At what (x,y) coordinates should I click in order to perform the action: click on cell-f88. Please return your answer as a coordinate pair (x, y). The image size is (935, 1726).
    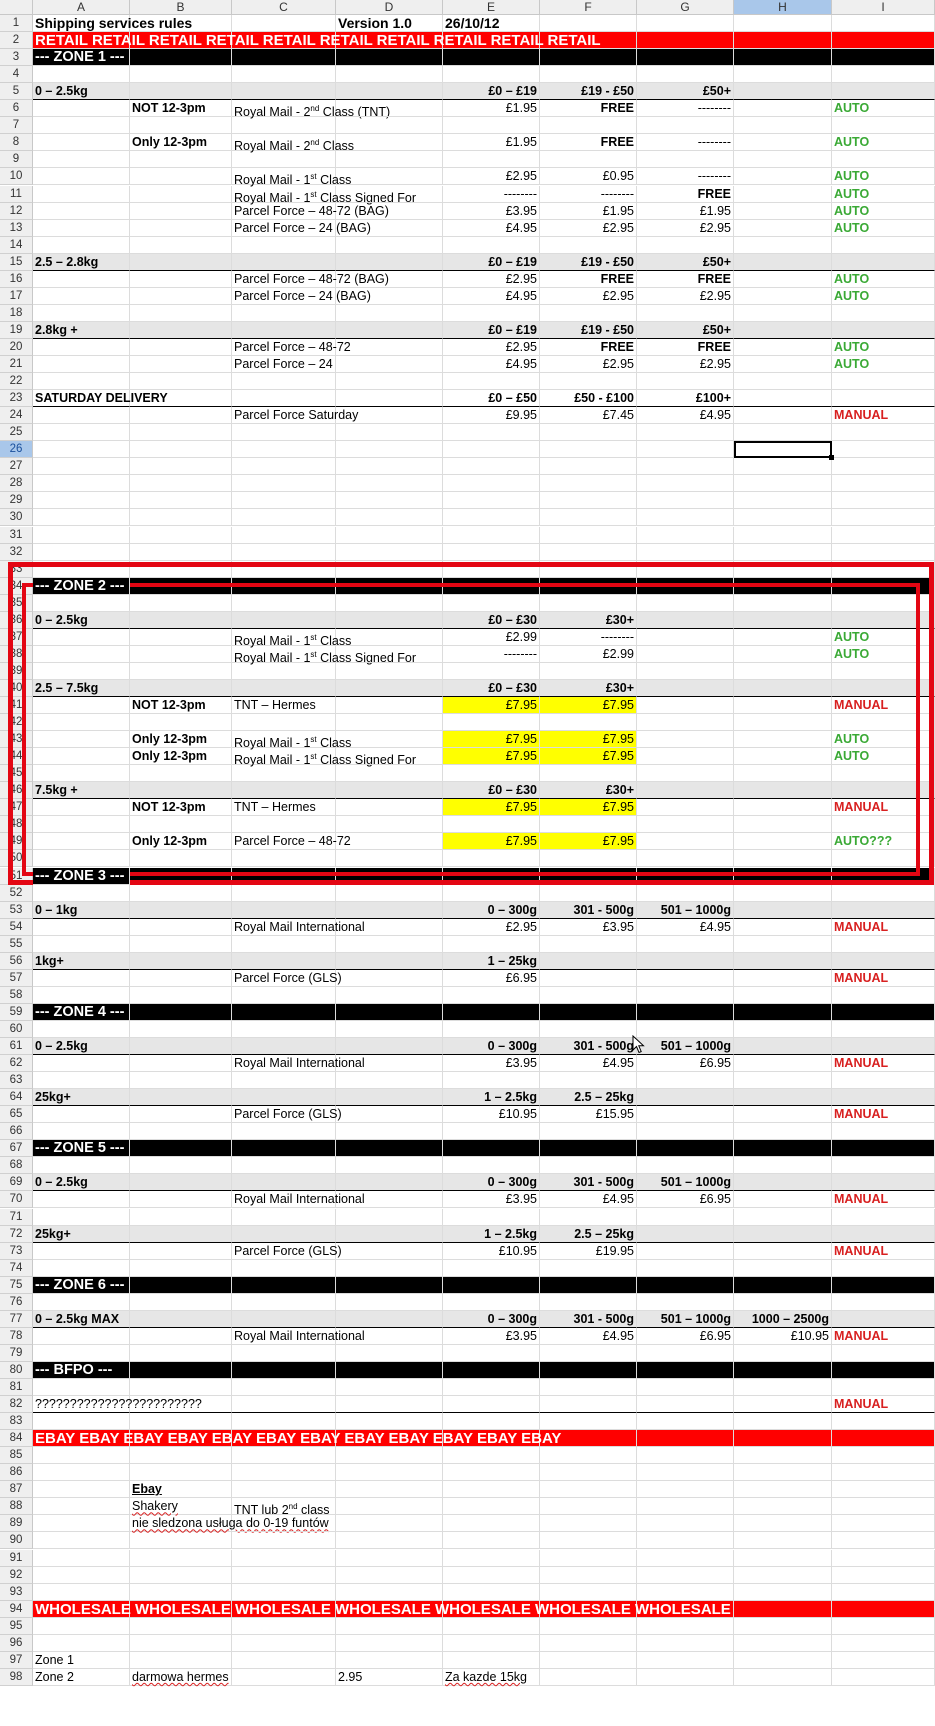
    Looking at the image, I should click on (588, 1507).